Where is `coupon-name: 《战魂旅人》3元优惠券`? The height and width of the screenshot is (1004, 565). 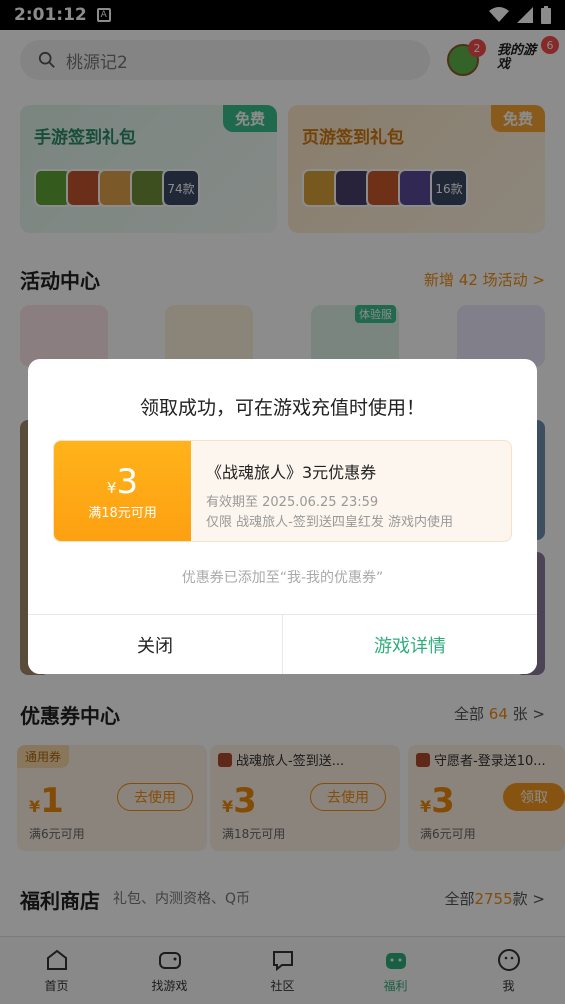 coupon-name: 《战魂旅人》3元优惠券 is located at coordinates (291, 472).